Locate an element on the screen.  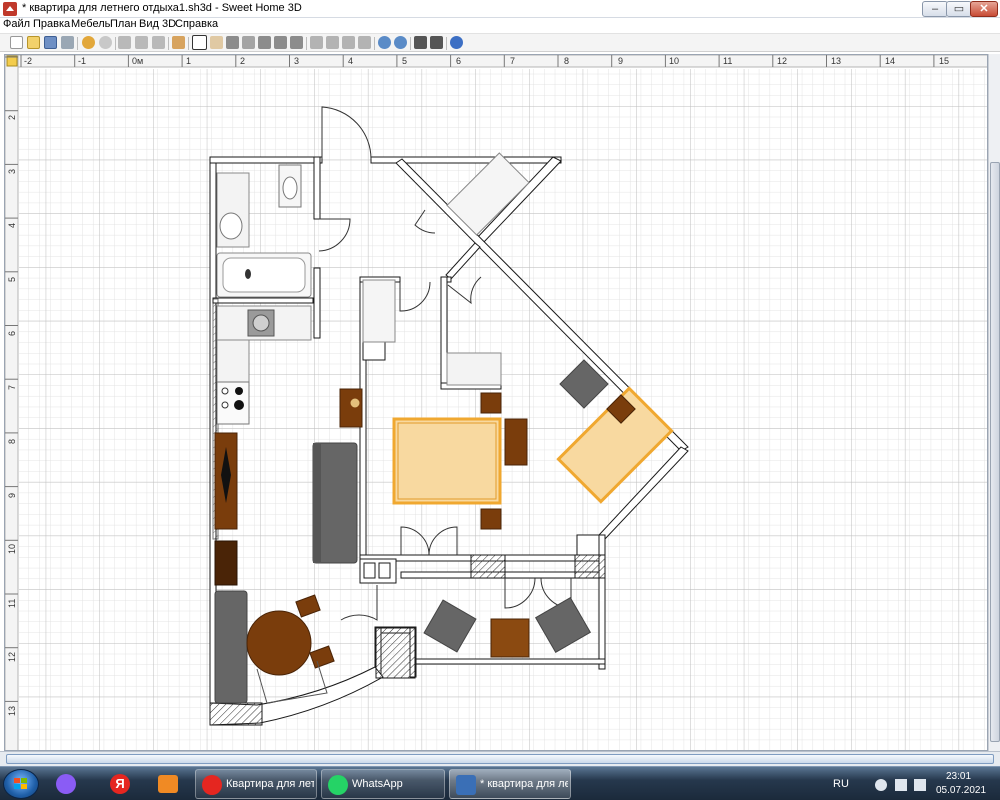
tv-stand is located at coordinates (351, 408).